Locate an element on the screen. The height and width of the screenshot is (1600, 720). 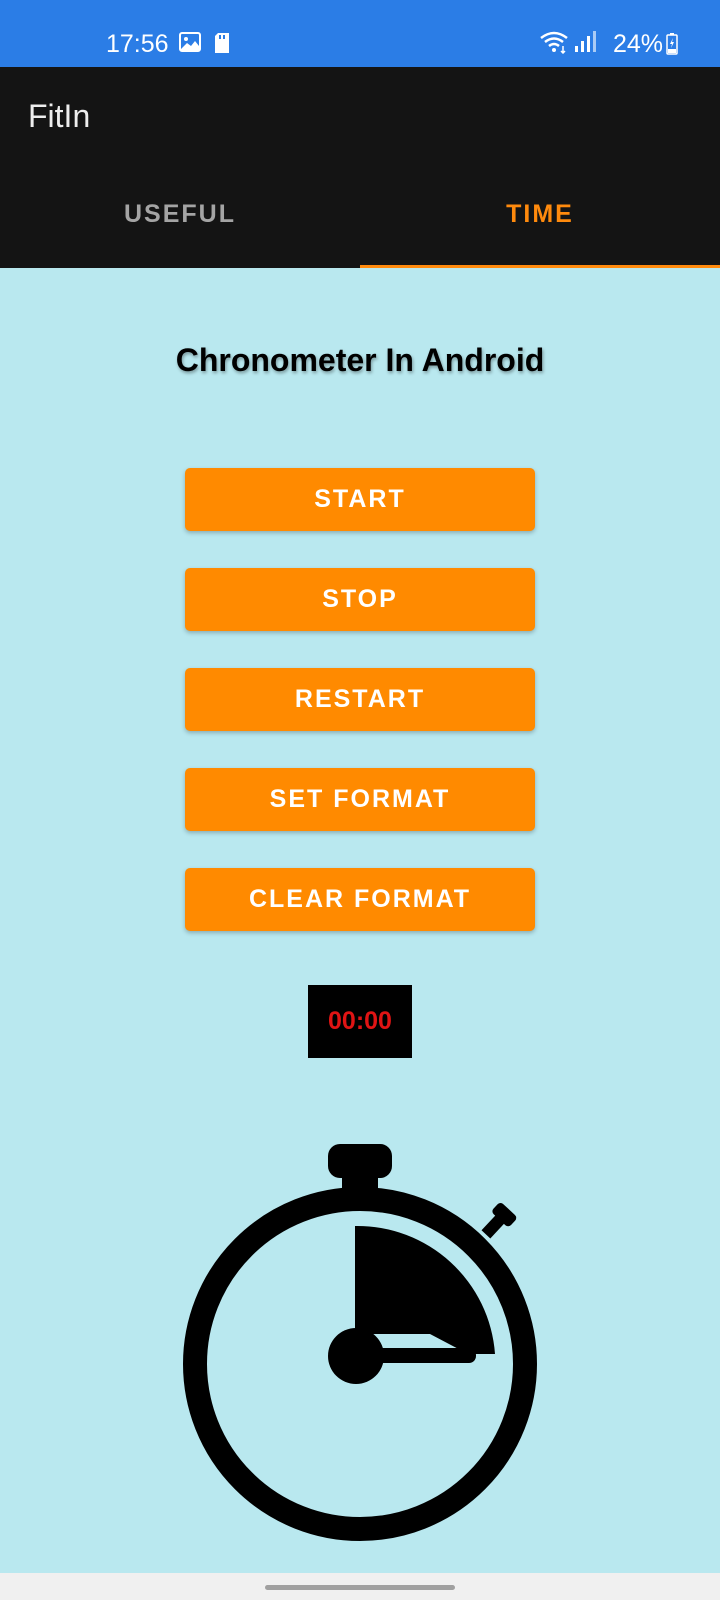
home-gesture-handle is located at coordinates (360, 1587).